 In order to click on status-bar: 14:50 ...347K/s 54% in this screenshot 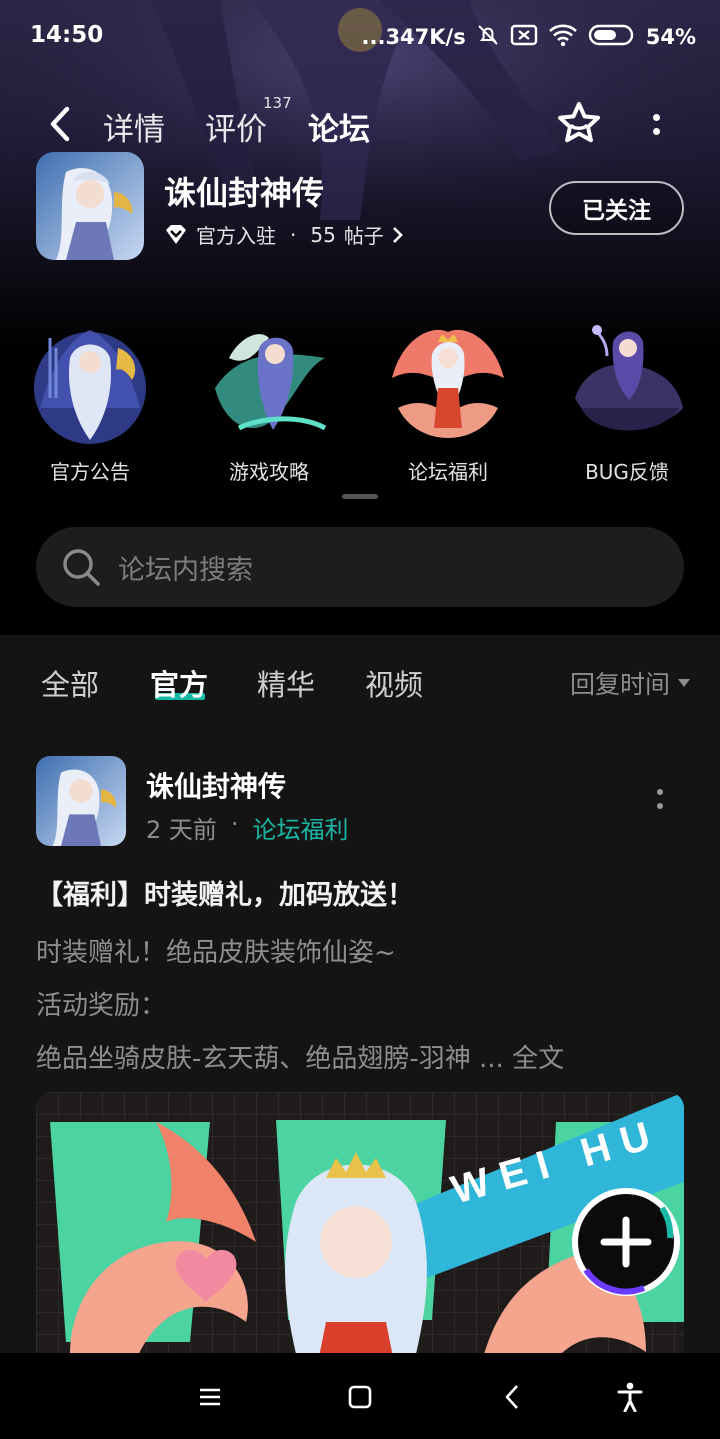, I will do `click(360, 36)`.